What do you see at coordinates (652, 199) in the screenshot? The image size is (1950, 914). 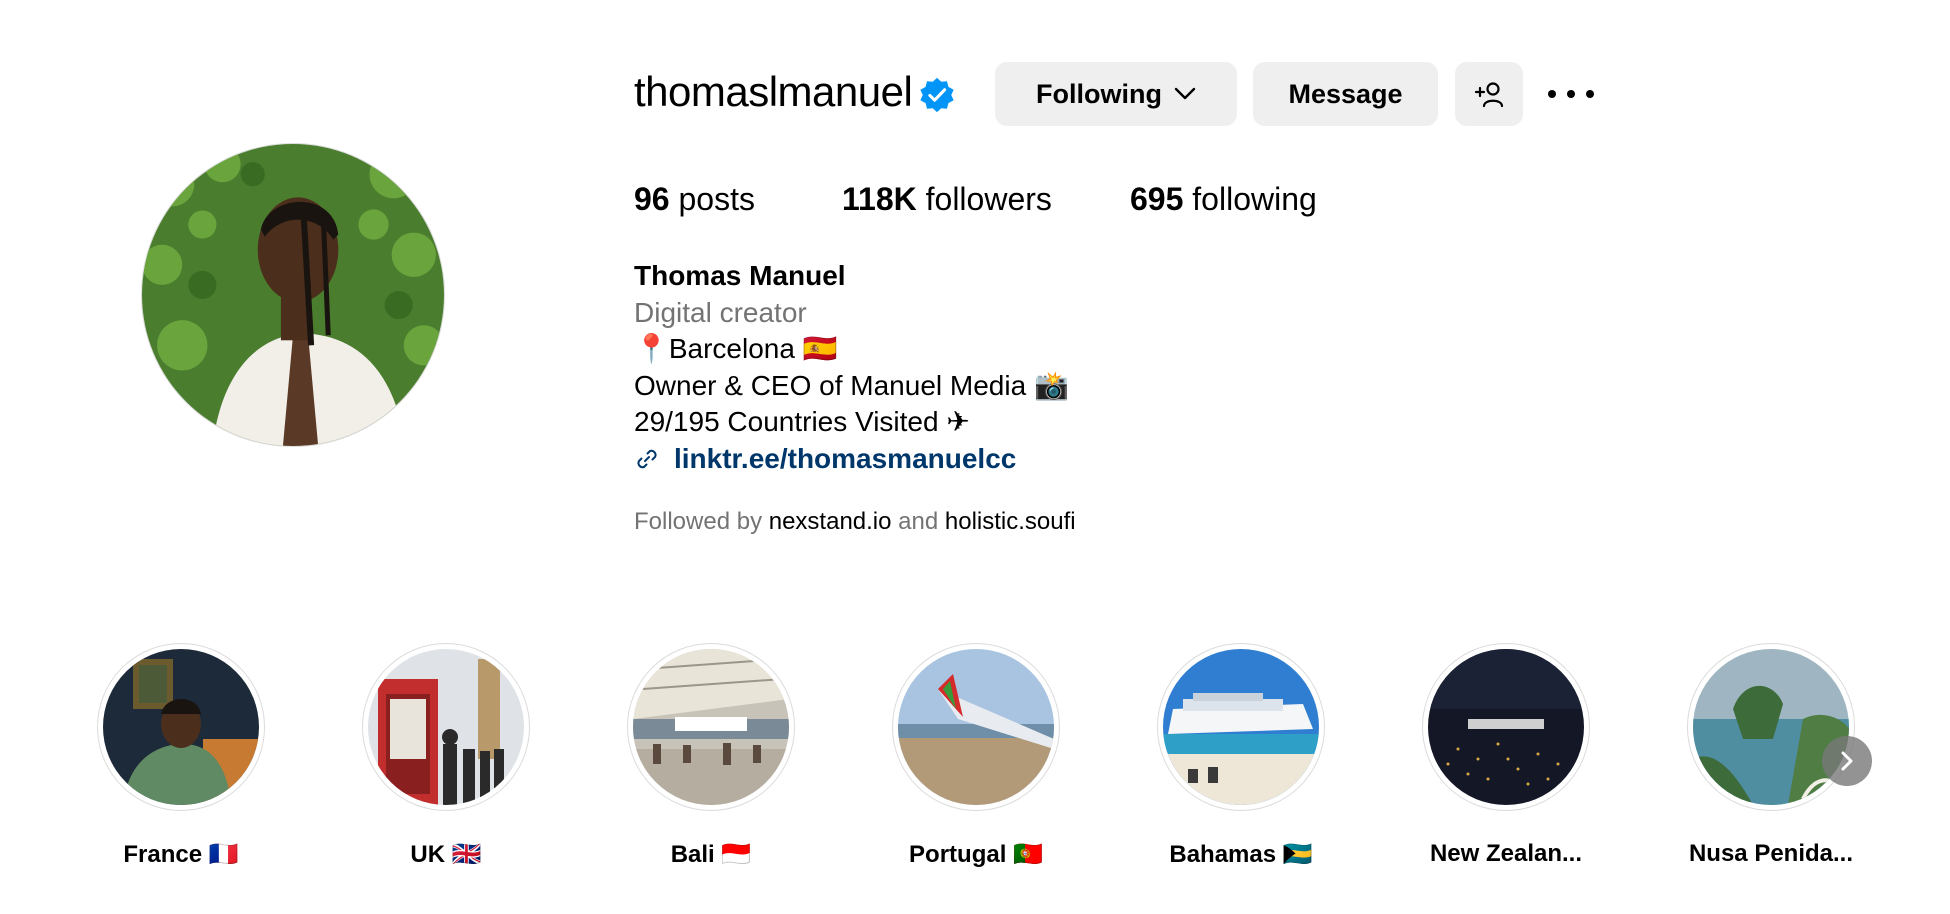 I see `posts-count: 96` at bounding box center [652, 199].